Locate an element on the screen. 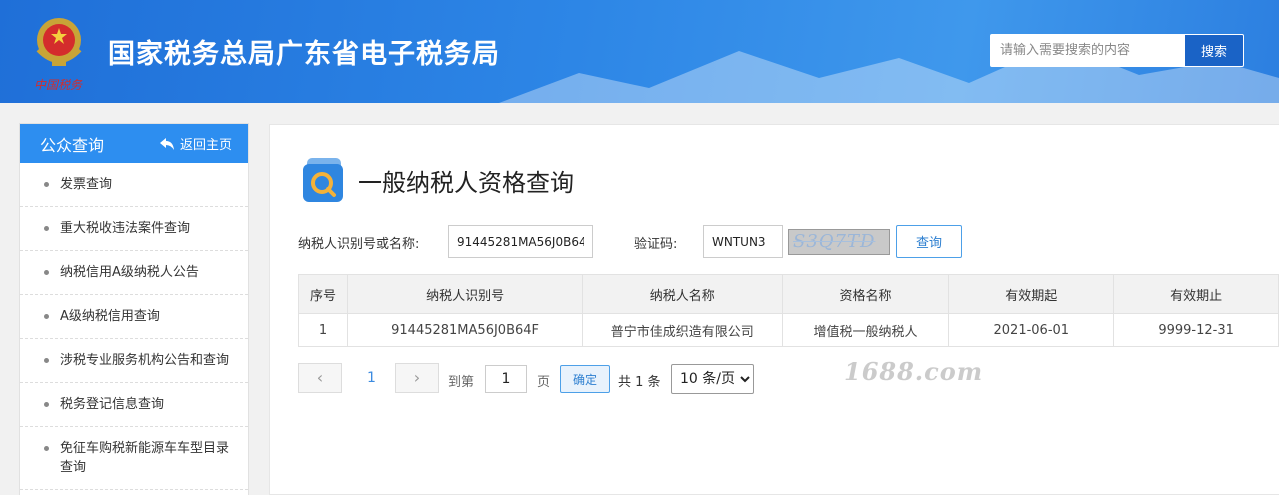 The image size is (1279, 495). emblem-caption: 中国税务 is located at coordinates (58, 85).